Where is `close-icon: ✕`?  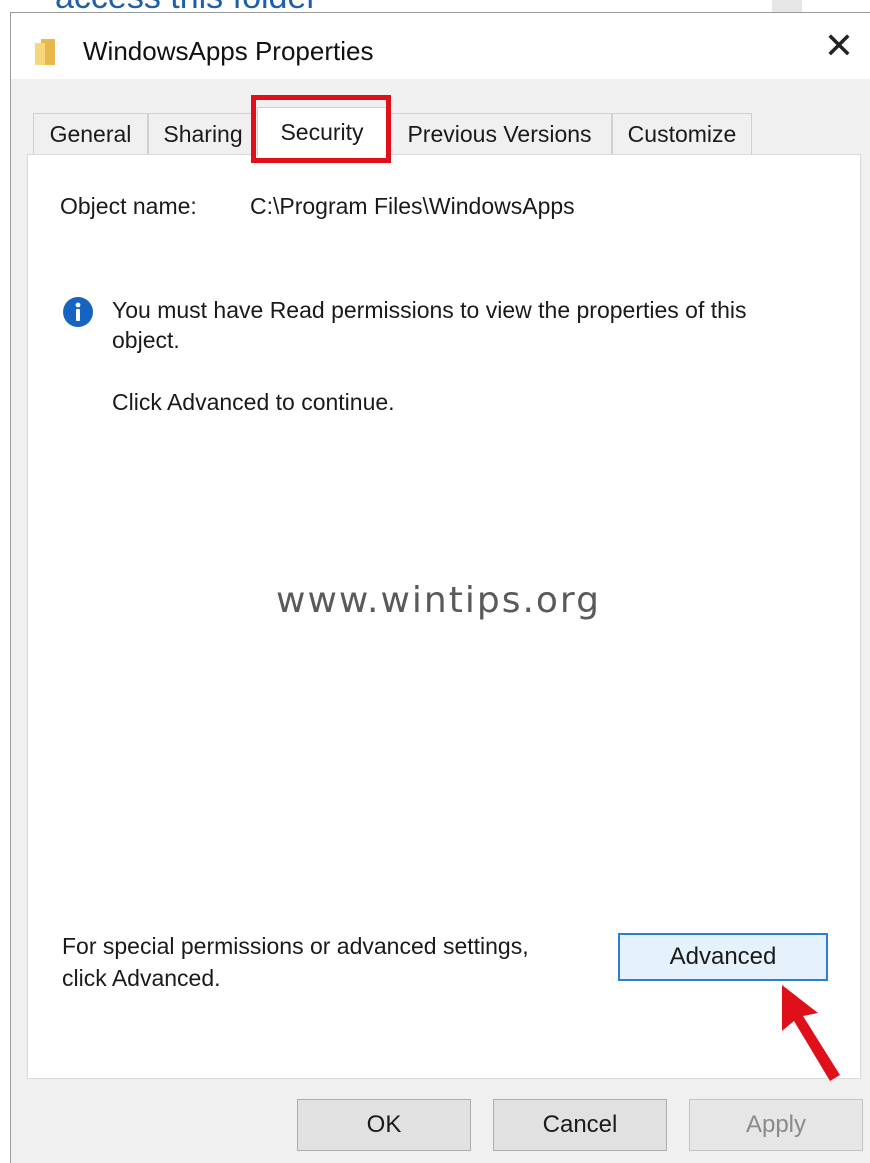 close-icon: ✕ is located at coordinates (839, 45).